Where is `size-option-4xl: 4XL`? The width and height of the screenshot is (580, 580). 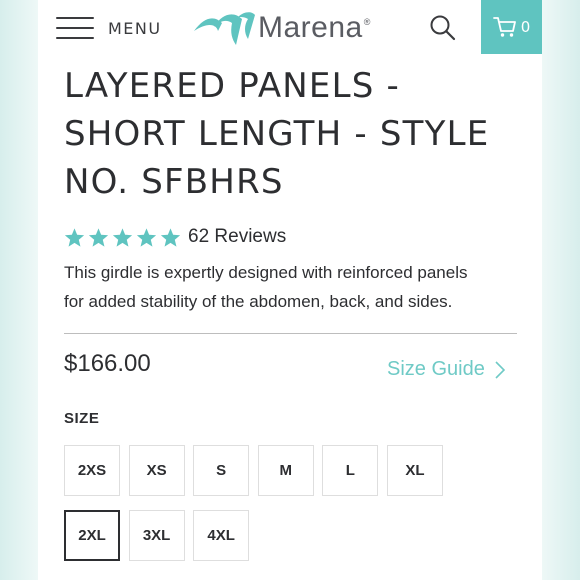 size-option-4xl: 4XL is located at coordinates (221, 535).